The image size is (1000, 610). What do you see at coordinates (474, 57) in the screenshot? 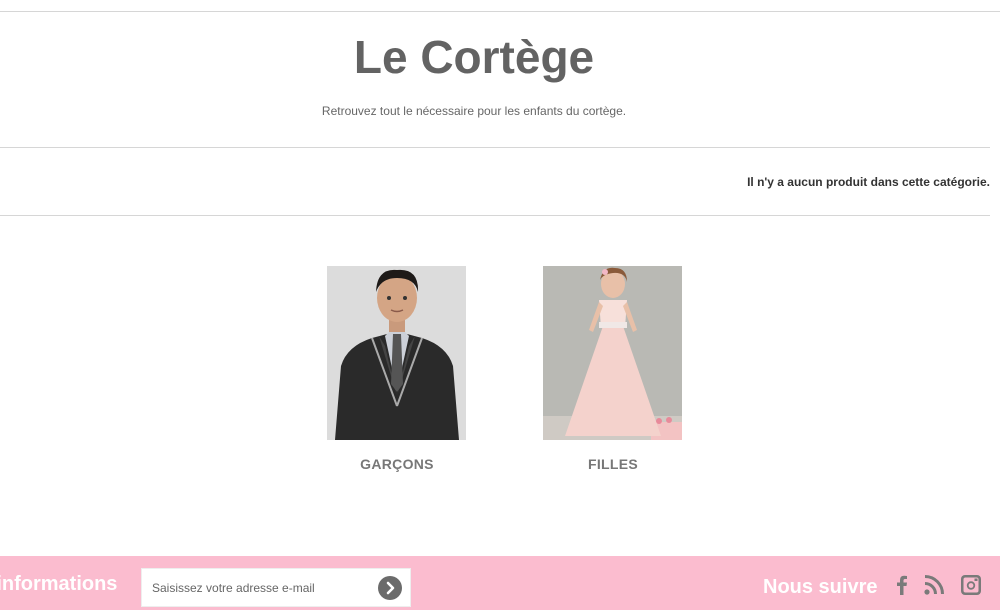
I see `page-title: Le Cortège` at bounding box center [474, 57].